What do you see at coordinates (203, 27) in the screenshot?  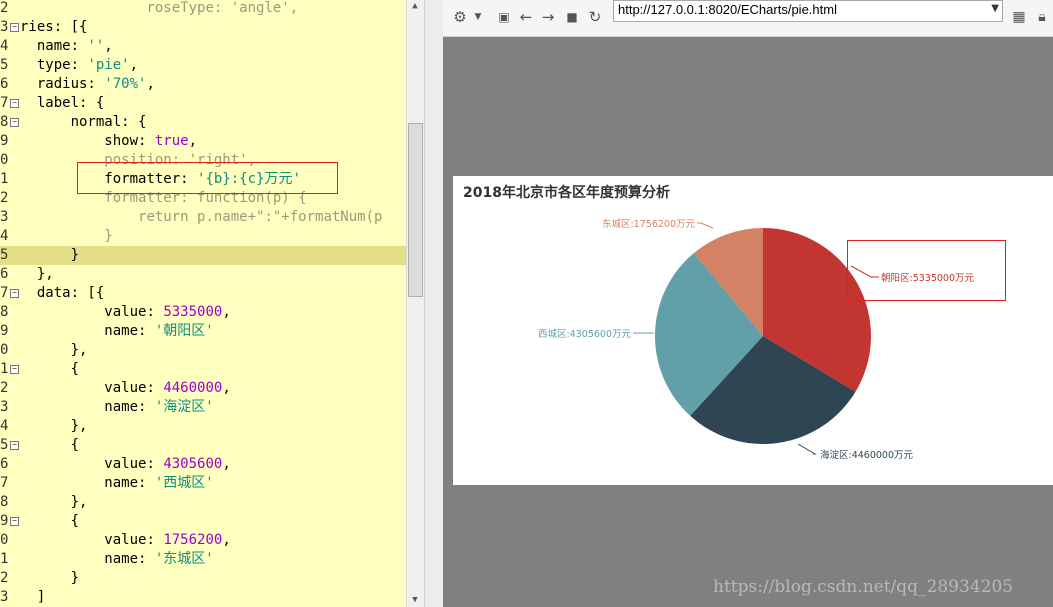 I see `code-line: 3− ries: [{` at bounding box center [203, 27].